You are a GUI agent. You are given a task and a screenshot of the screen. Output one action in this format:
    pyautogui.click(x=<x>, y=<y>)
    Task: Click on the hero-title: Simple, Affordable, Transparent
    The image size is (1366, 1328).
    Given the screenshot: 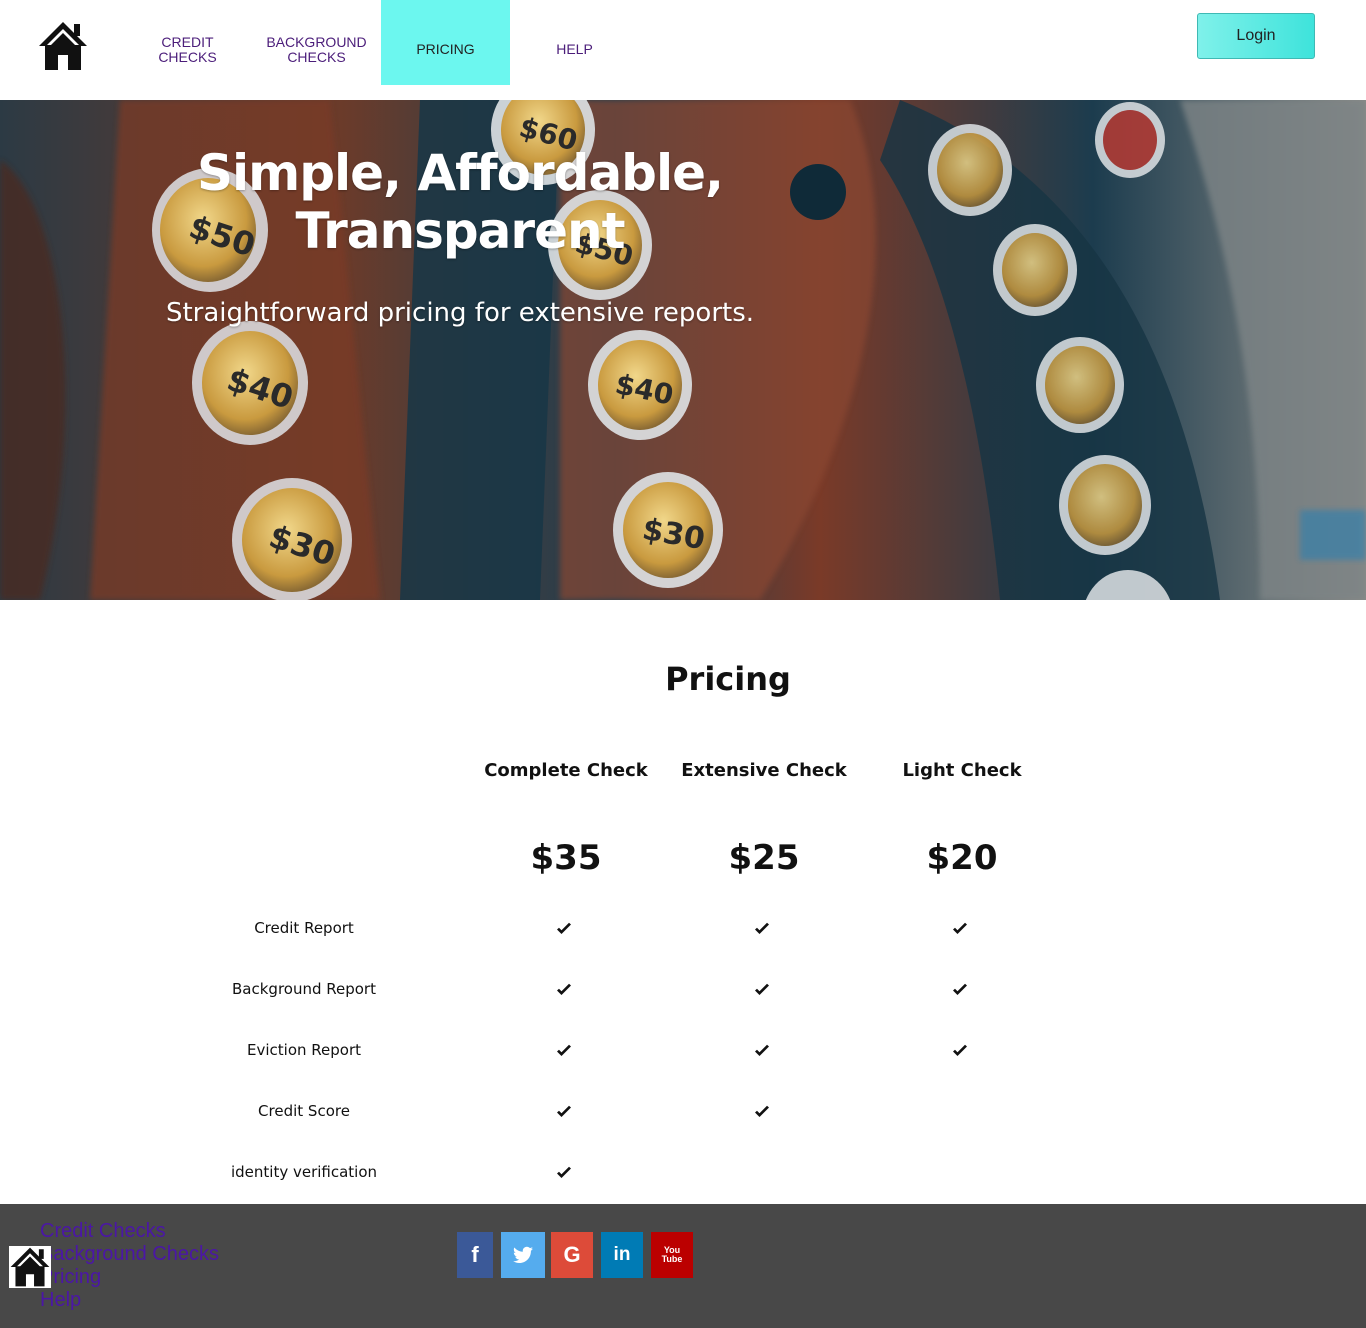 What is the action you would take?
    pyautogui.click(x=460, y=202)
    